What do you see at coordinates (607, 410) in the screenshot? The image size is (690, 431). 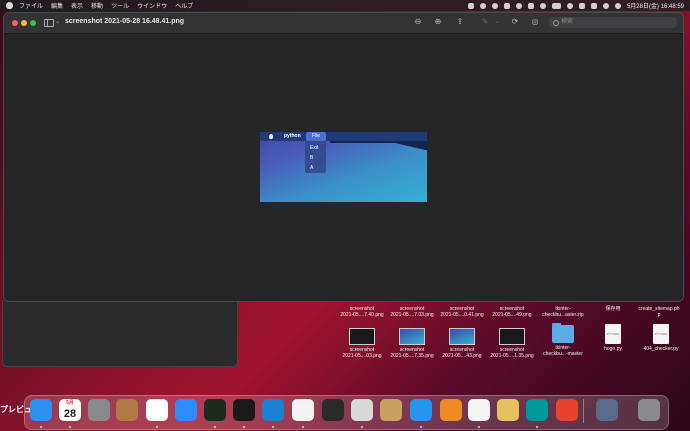 I see `dock-photo-icon` at bounding box center [607, 410].